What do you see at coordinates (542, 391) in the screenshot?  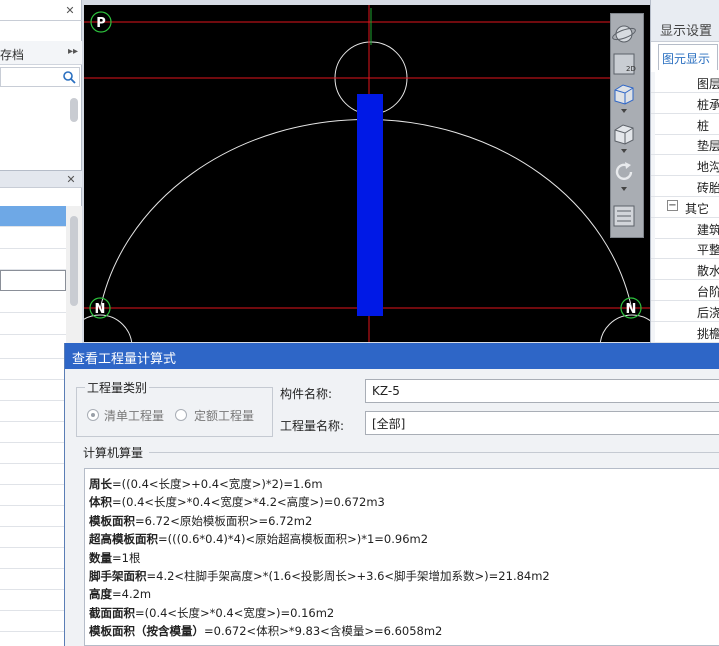 I see `component-name-field` at bounding box center [542, 391].